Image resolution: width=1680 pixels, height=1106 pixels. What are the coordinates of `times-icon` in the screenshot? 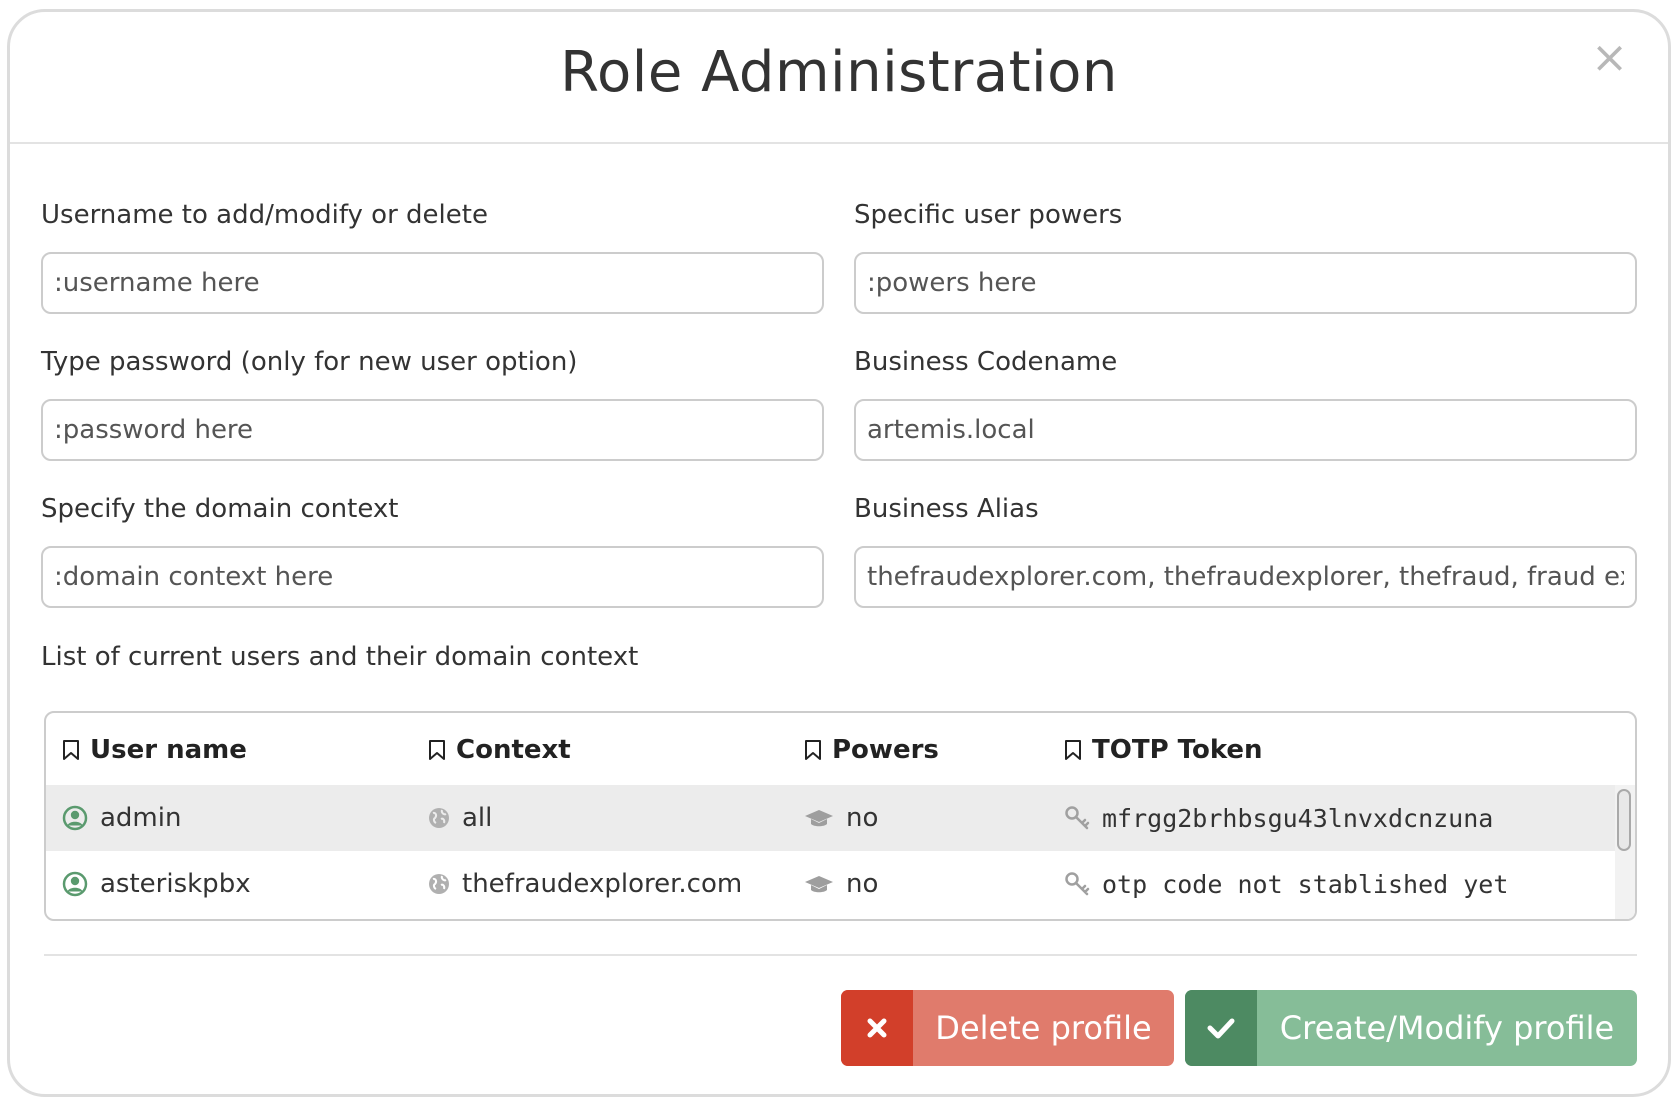 It's located at (877, 1028).